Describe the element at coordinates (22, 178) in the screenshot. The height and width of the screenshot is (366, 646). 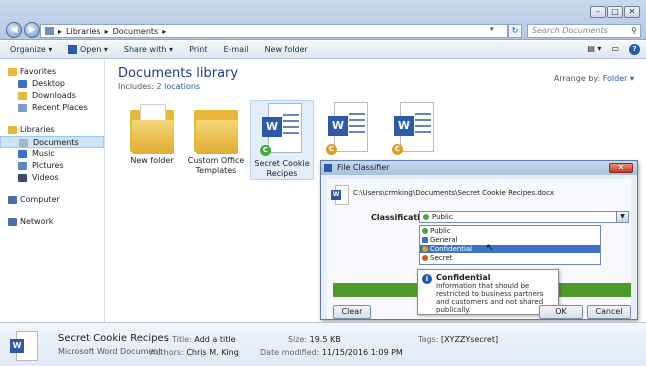
I see `videos-icon` at that location.